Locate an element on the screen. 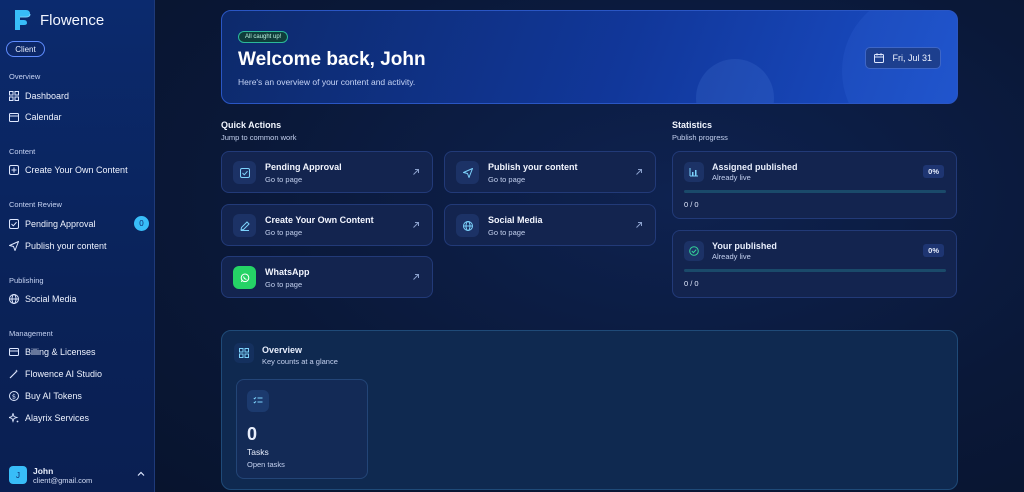  sidebar-item-label: Create Your Own Content is located at coordinates (76, 170).